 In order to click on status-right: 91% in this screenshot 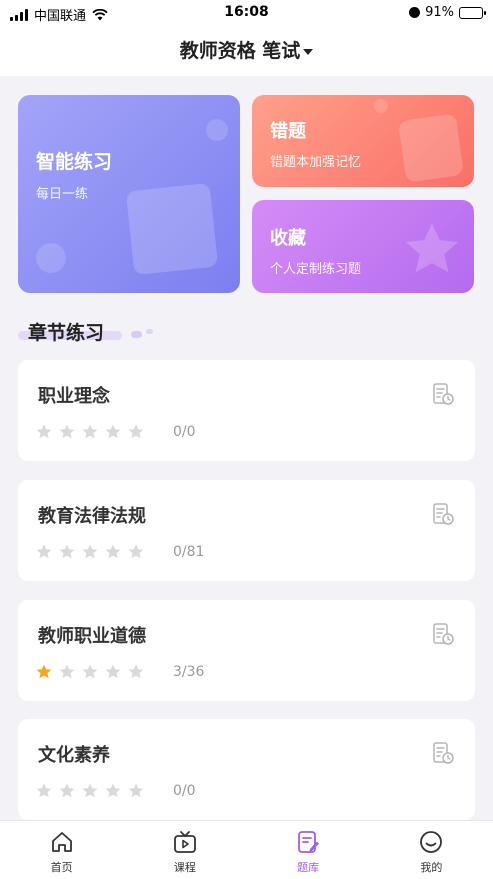, I will do `click(447, 12)`.